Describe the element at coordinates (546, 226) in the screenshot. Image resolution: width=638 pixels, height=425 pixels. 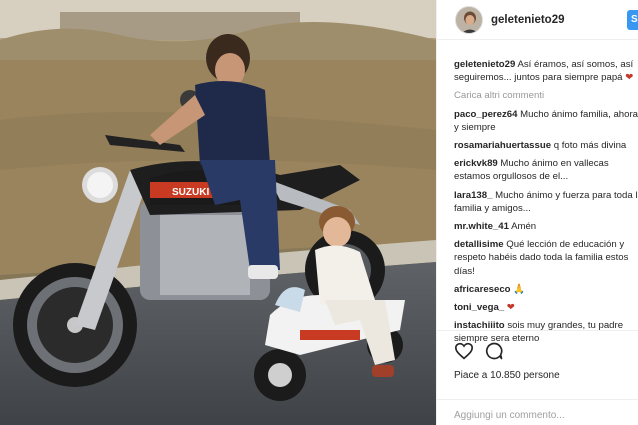
I see `comment-item: mr.white_41 Amén` at that location.